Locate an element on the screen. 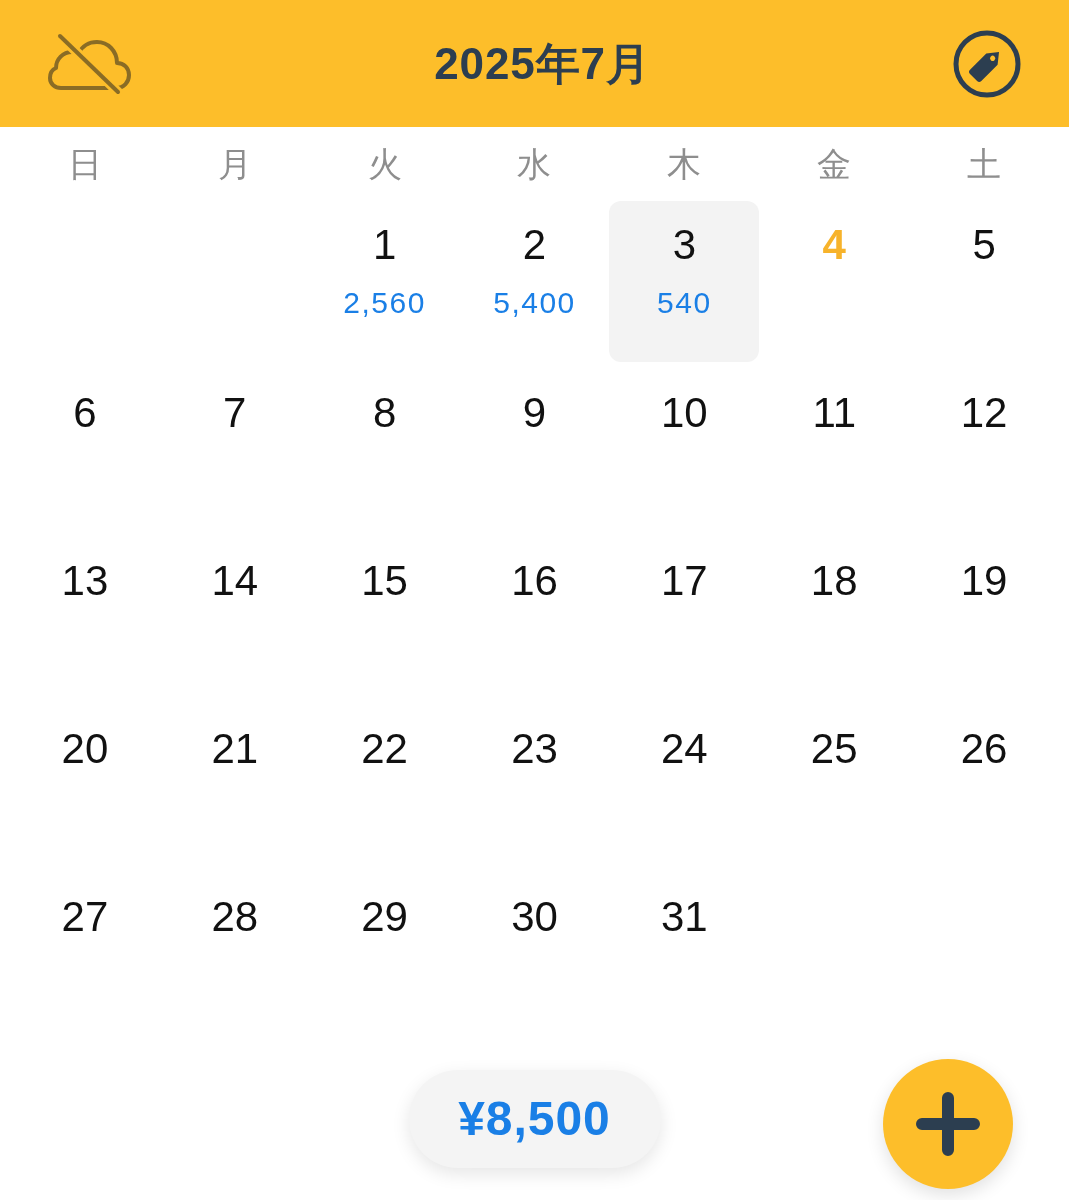 This screenshot has height=1200, width=1069. weekday-label: 土 is located at coordinates (984, 164).